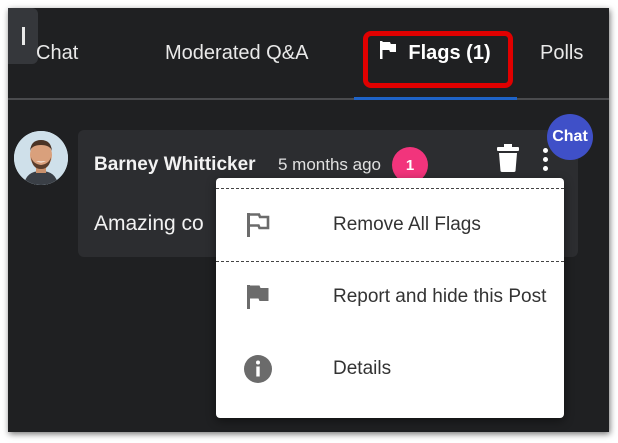 The image size is (618, 443). What do you see at coordinates (440, 296) in the screenshot?
I see `menu-item-label: Report and hide this Post` at bounding box center [440, 296].